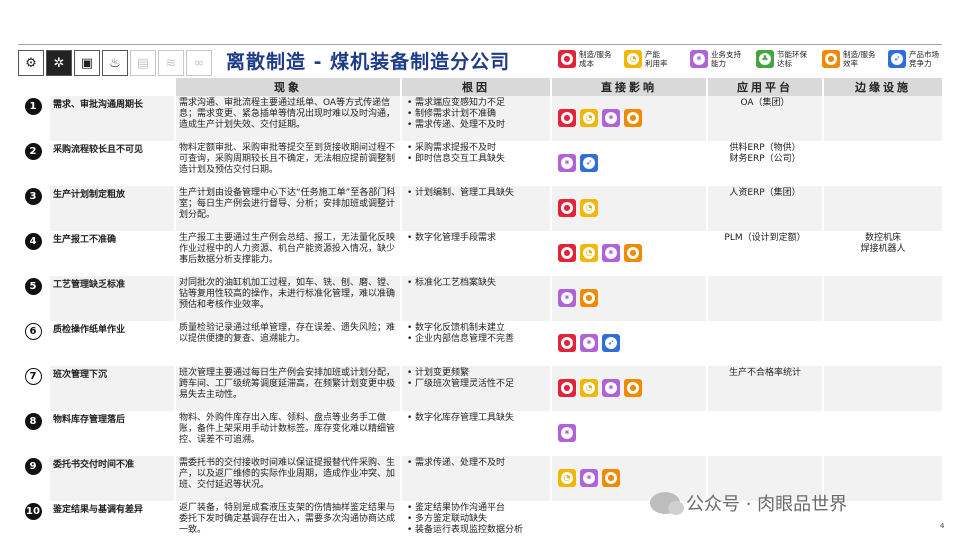 This screenshot has width=960, height=540. What do you see at coordinates (199, 63) in the screenshot?
I see `link-icon: ∞` at bounding box center [199, 63].